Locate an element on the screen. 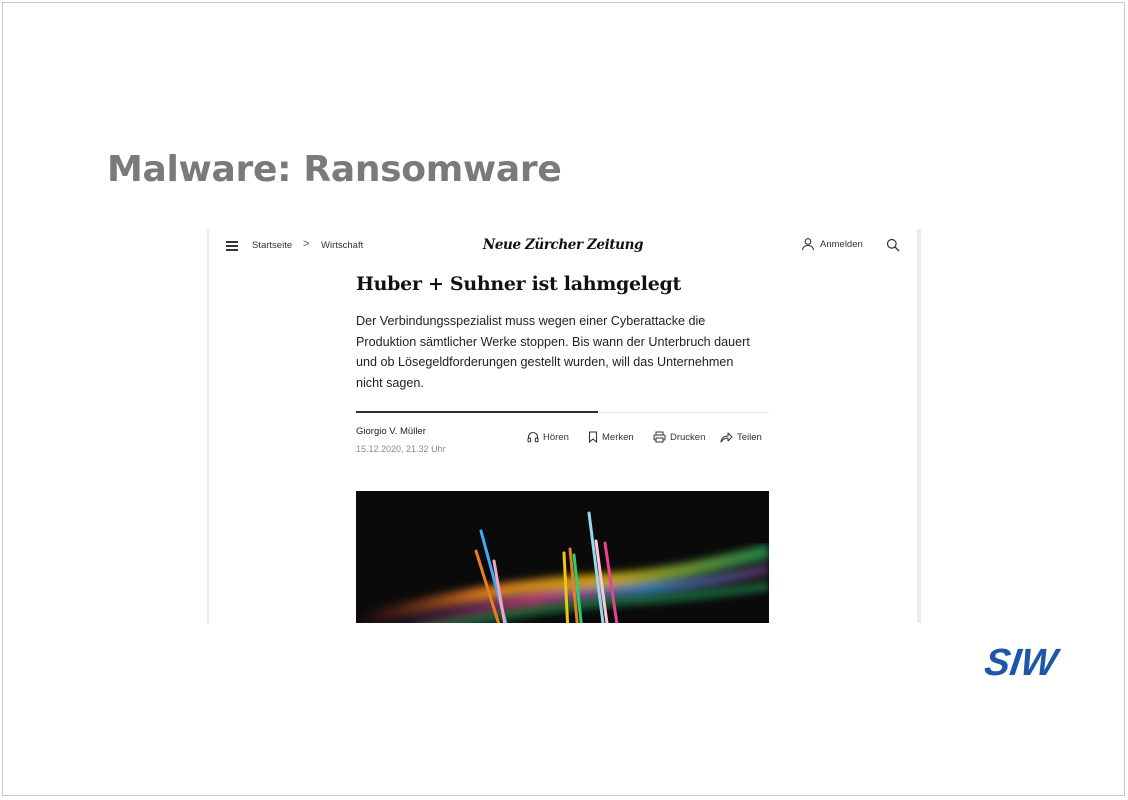 This screenshot has height=800, width=1128. slide-title: Malware: Ransomware is located at coordinates (334, 169).